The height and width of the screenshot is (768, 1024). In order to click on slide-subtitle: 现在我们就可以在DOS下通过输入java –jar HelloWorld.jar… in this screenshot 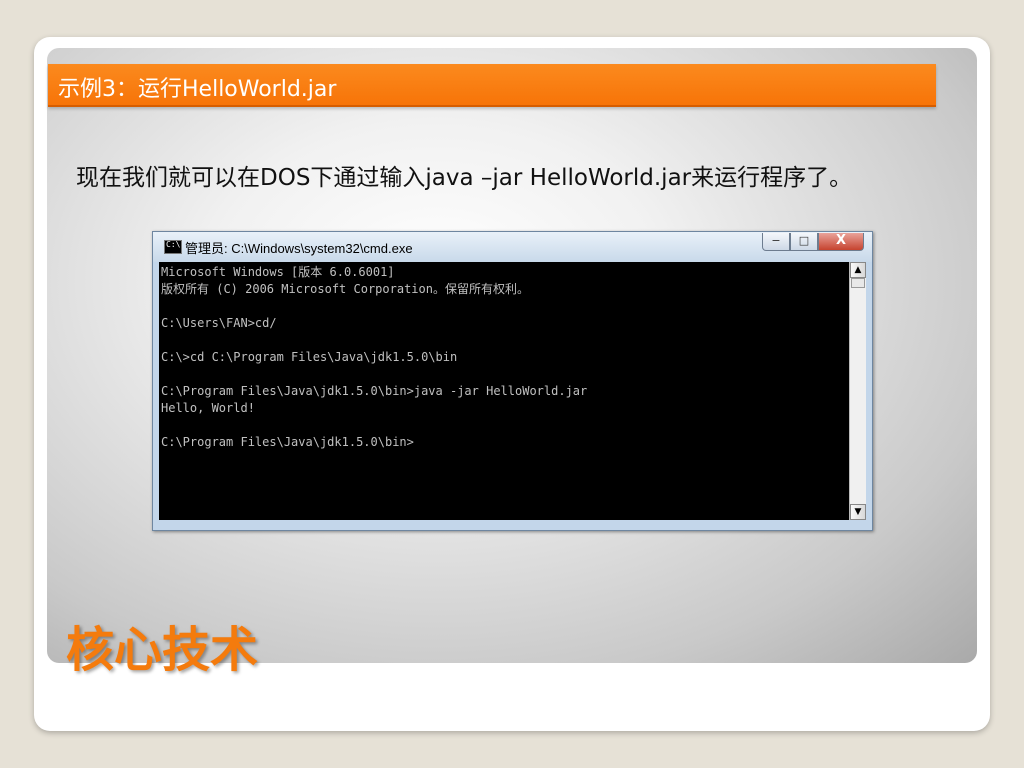, I will do `click(464, 178)`.